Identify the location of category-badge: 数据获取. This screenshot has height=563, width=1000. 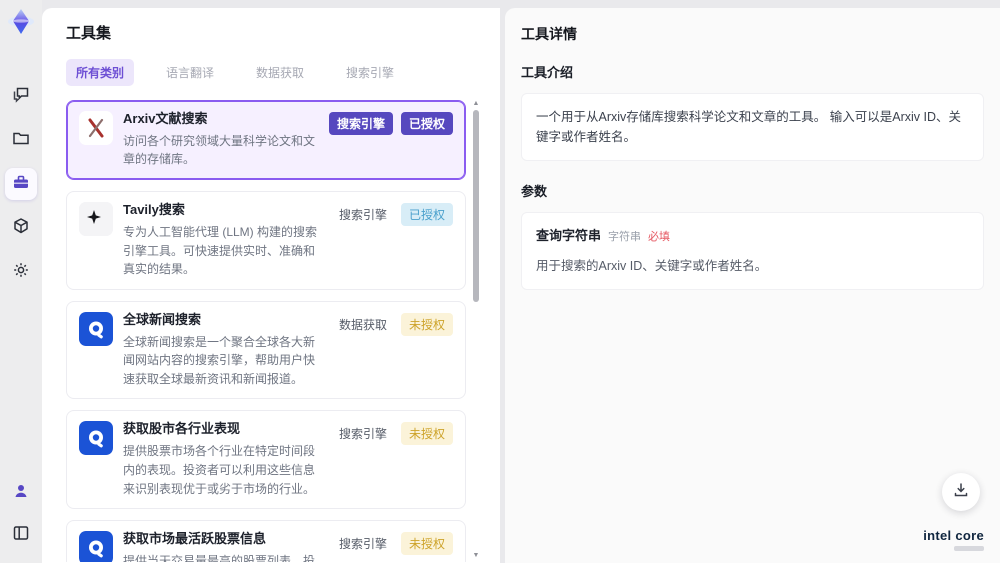
(362, 324).